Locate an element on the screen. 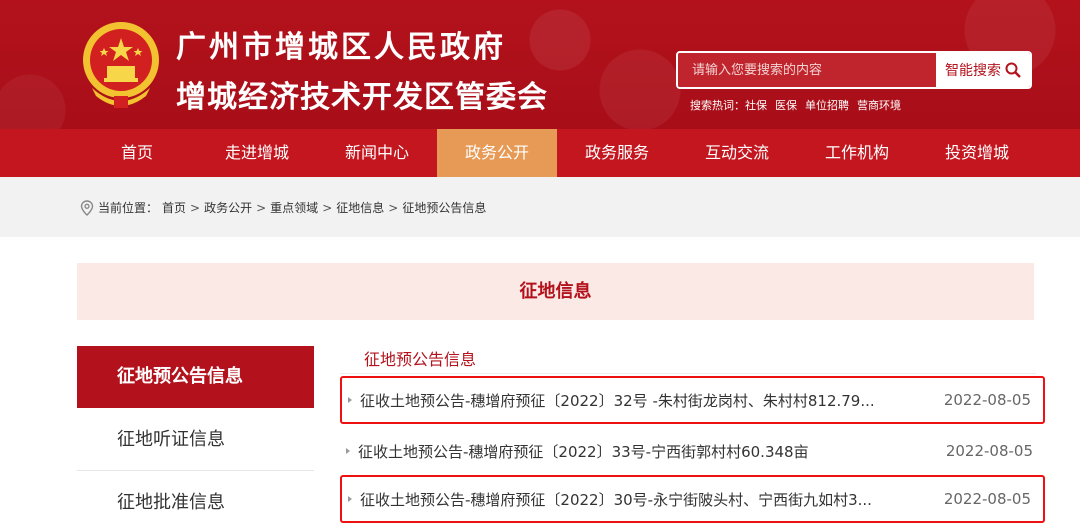 The width and height of the screenshot is (1080, 531). search-input is located at coordinates (807, 70).